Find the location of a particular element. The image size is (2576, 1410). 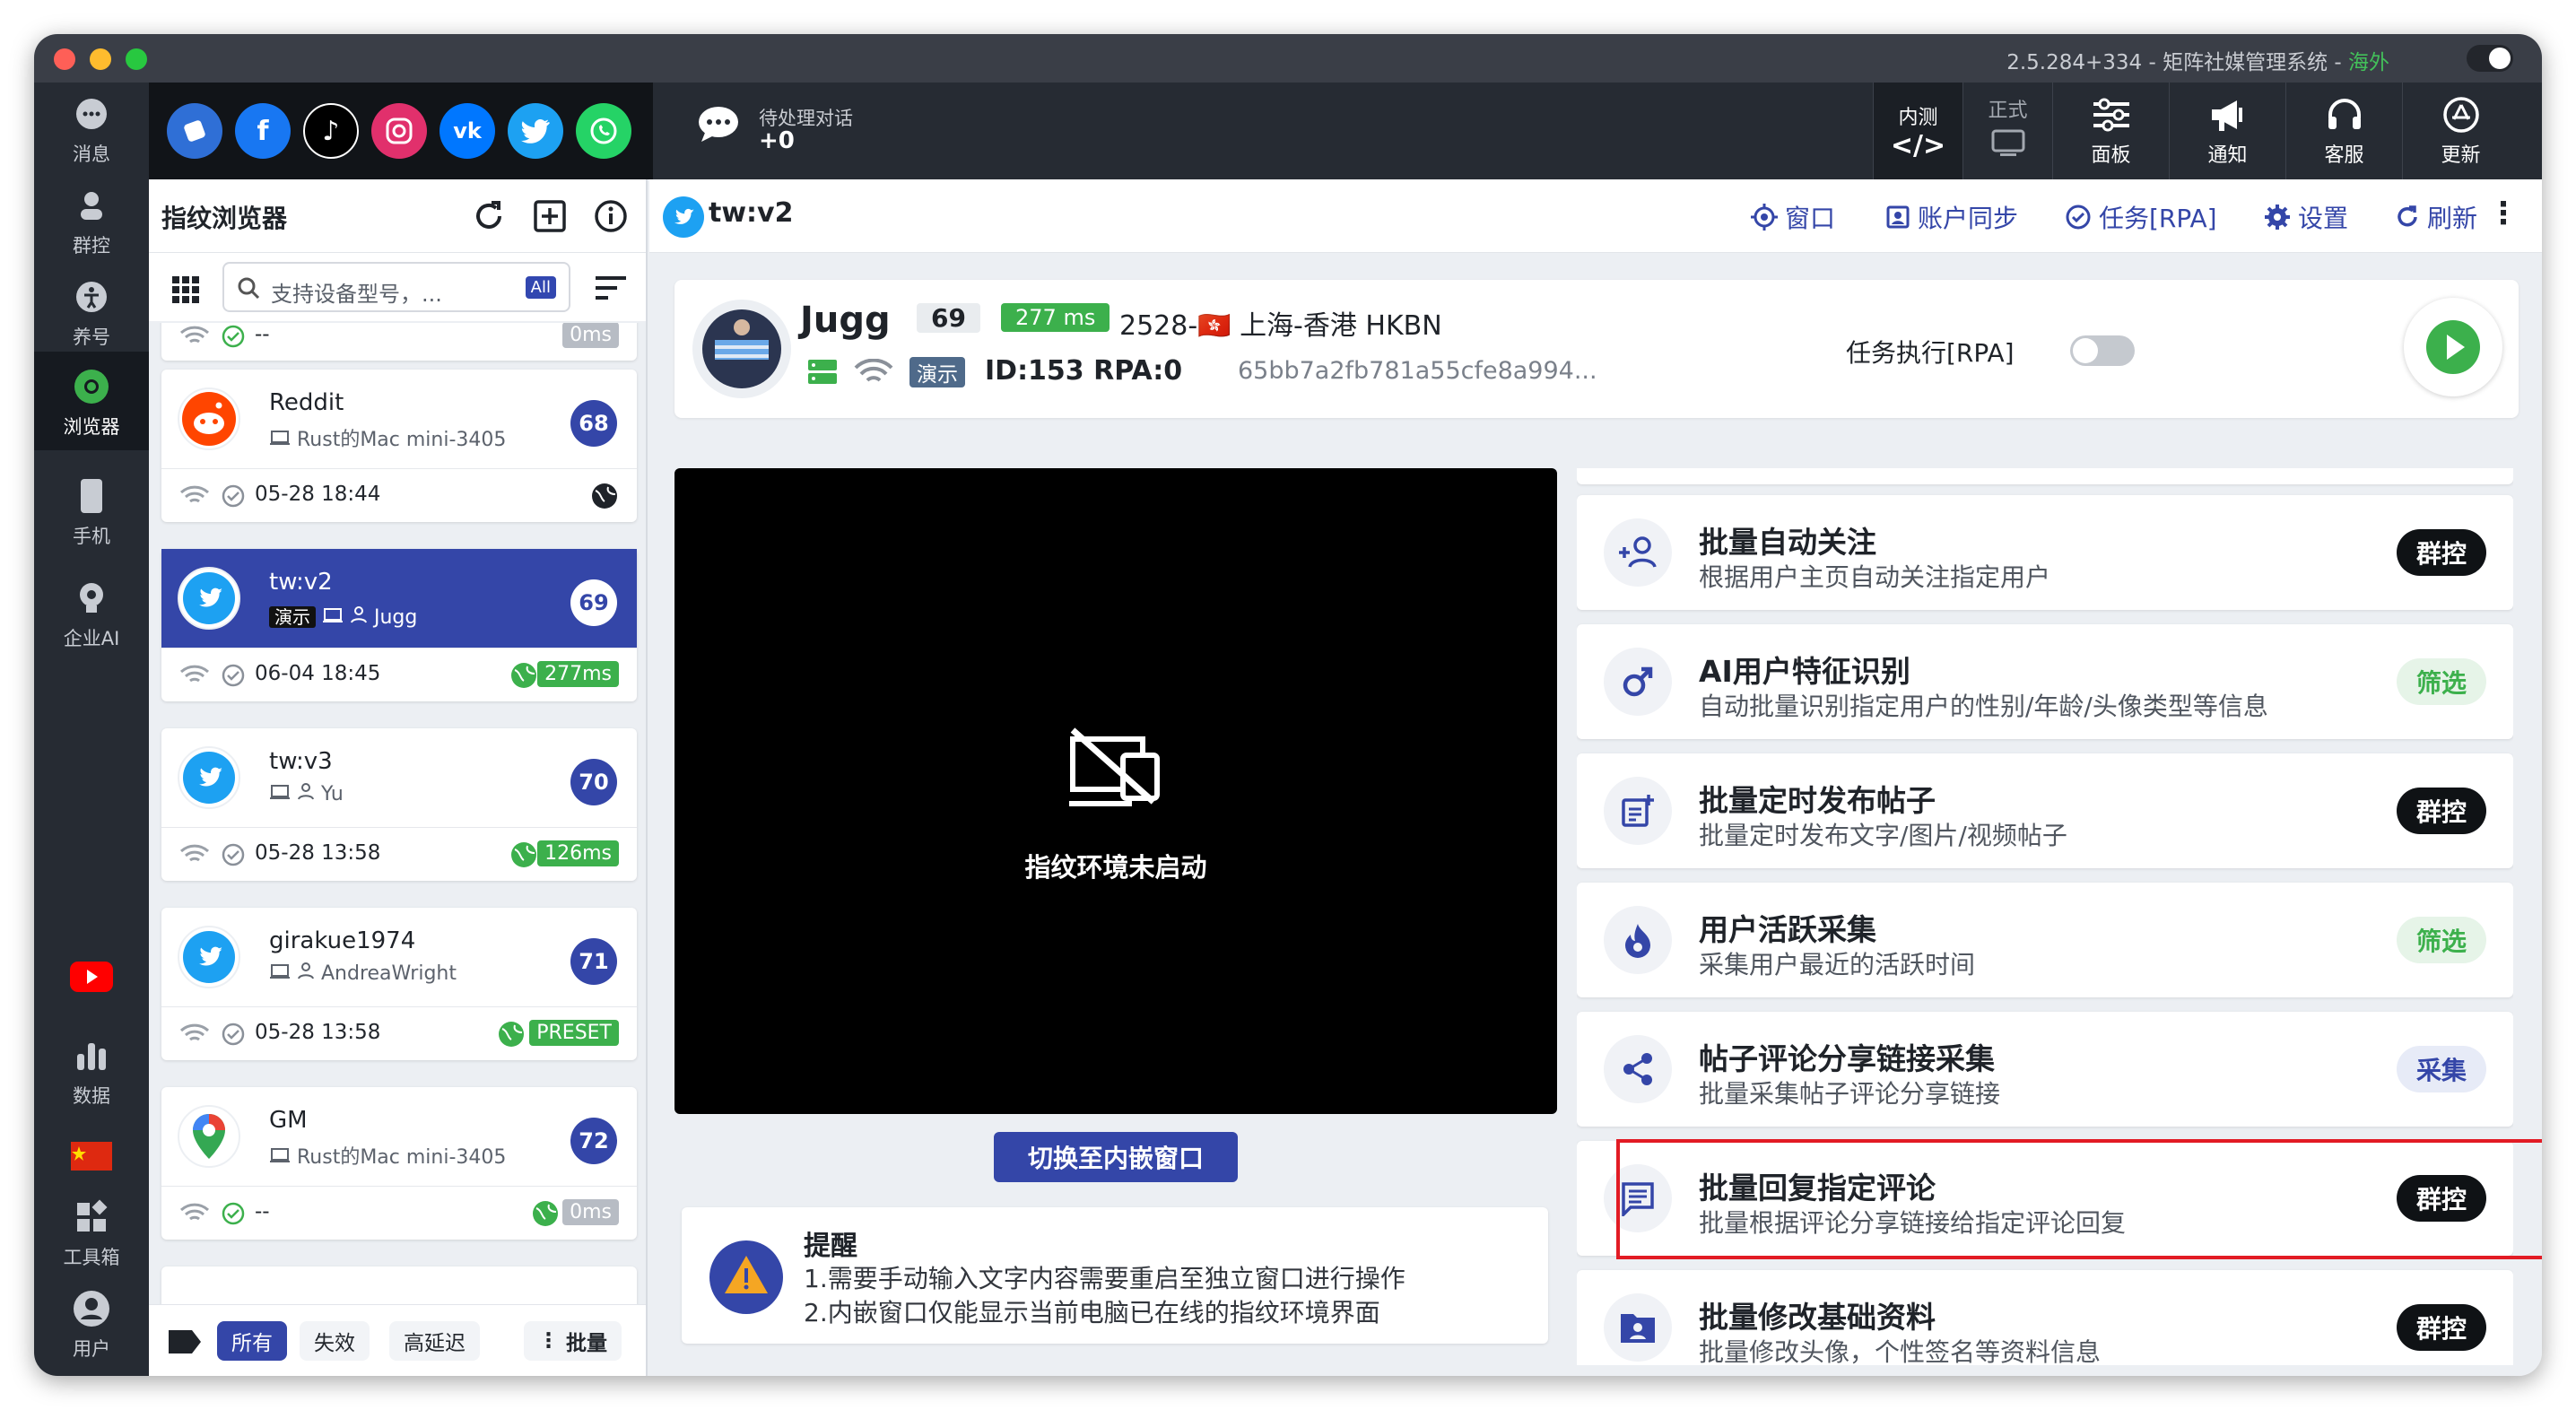

close-window-button is located at coordinates (64, 59).